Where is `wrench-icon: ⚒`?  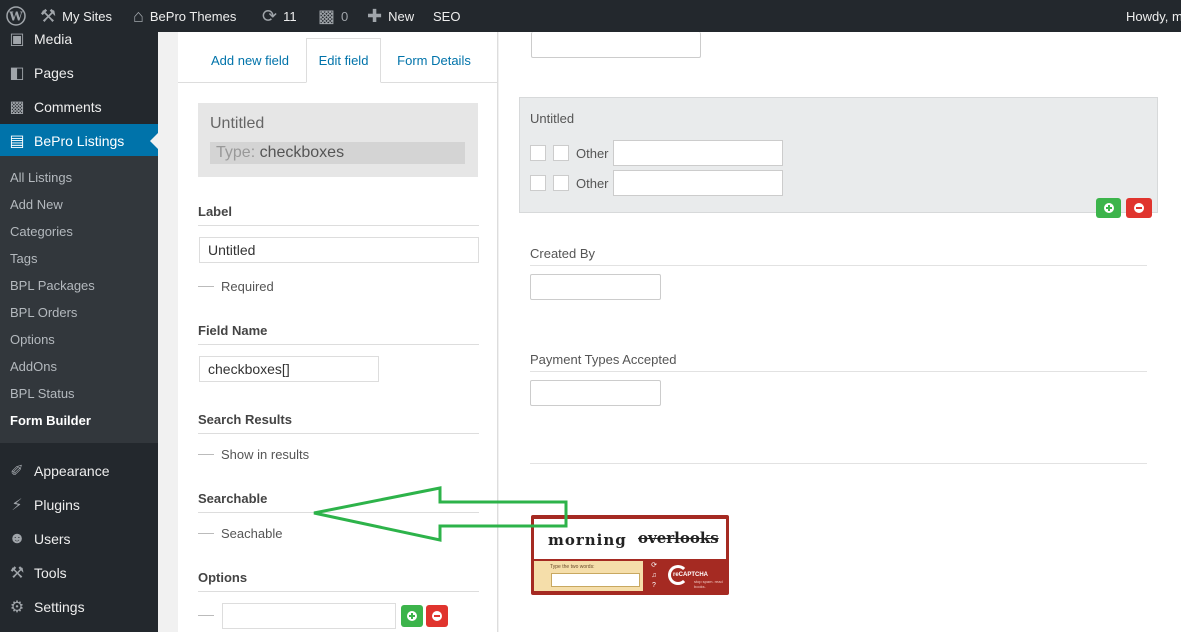
wrench-icon: ⚒ is located at coordinates (17, 573).